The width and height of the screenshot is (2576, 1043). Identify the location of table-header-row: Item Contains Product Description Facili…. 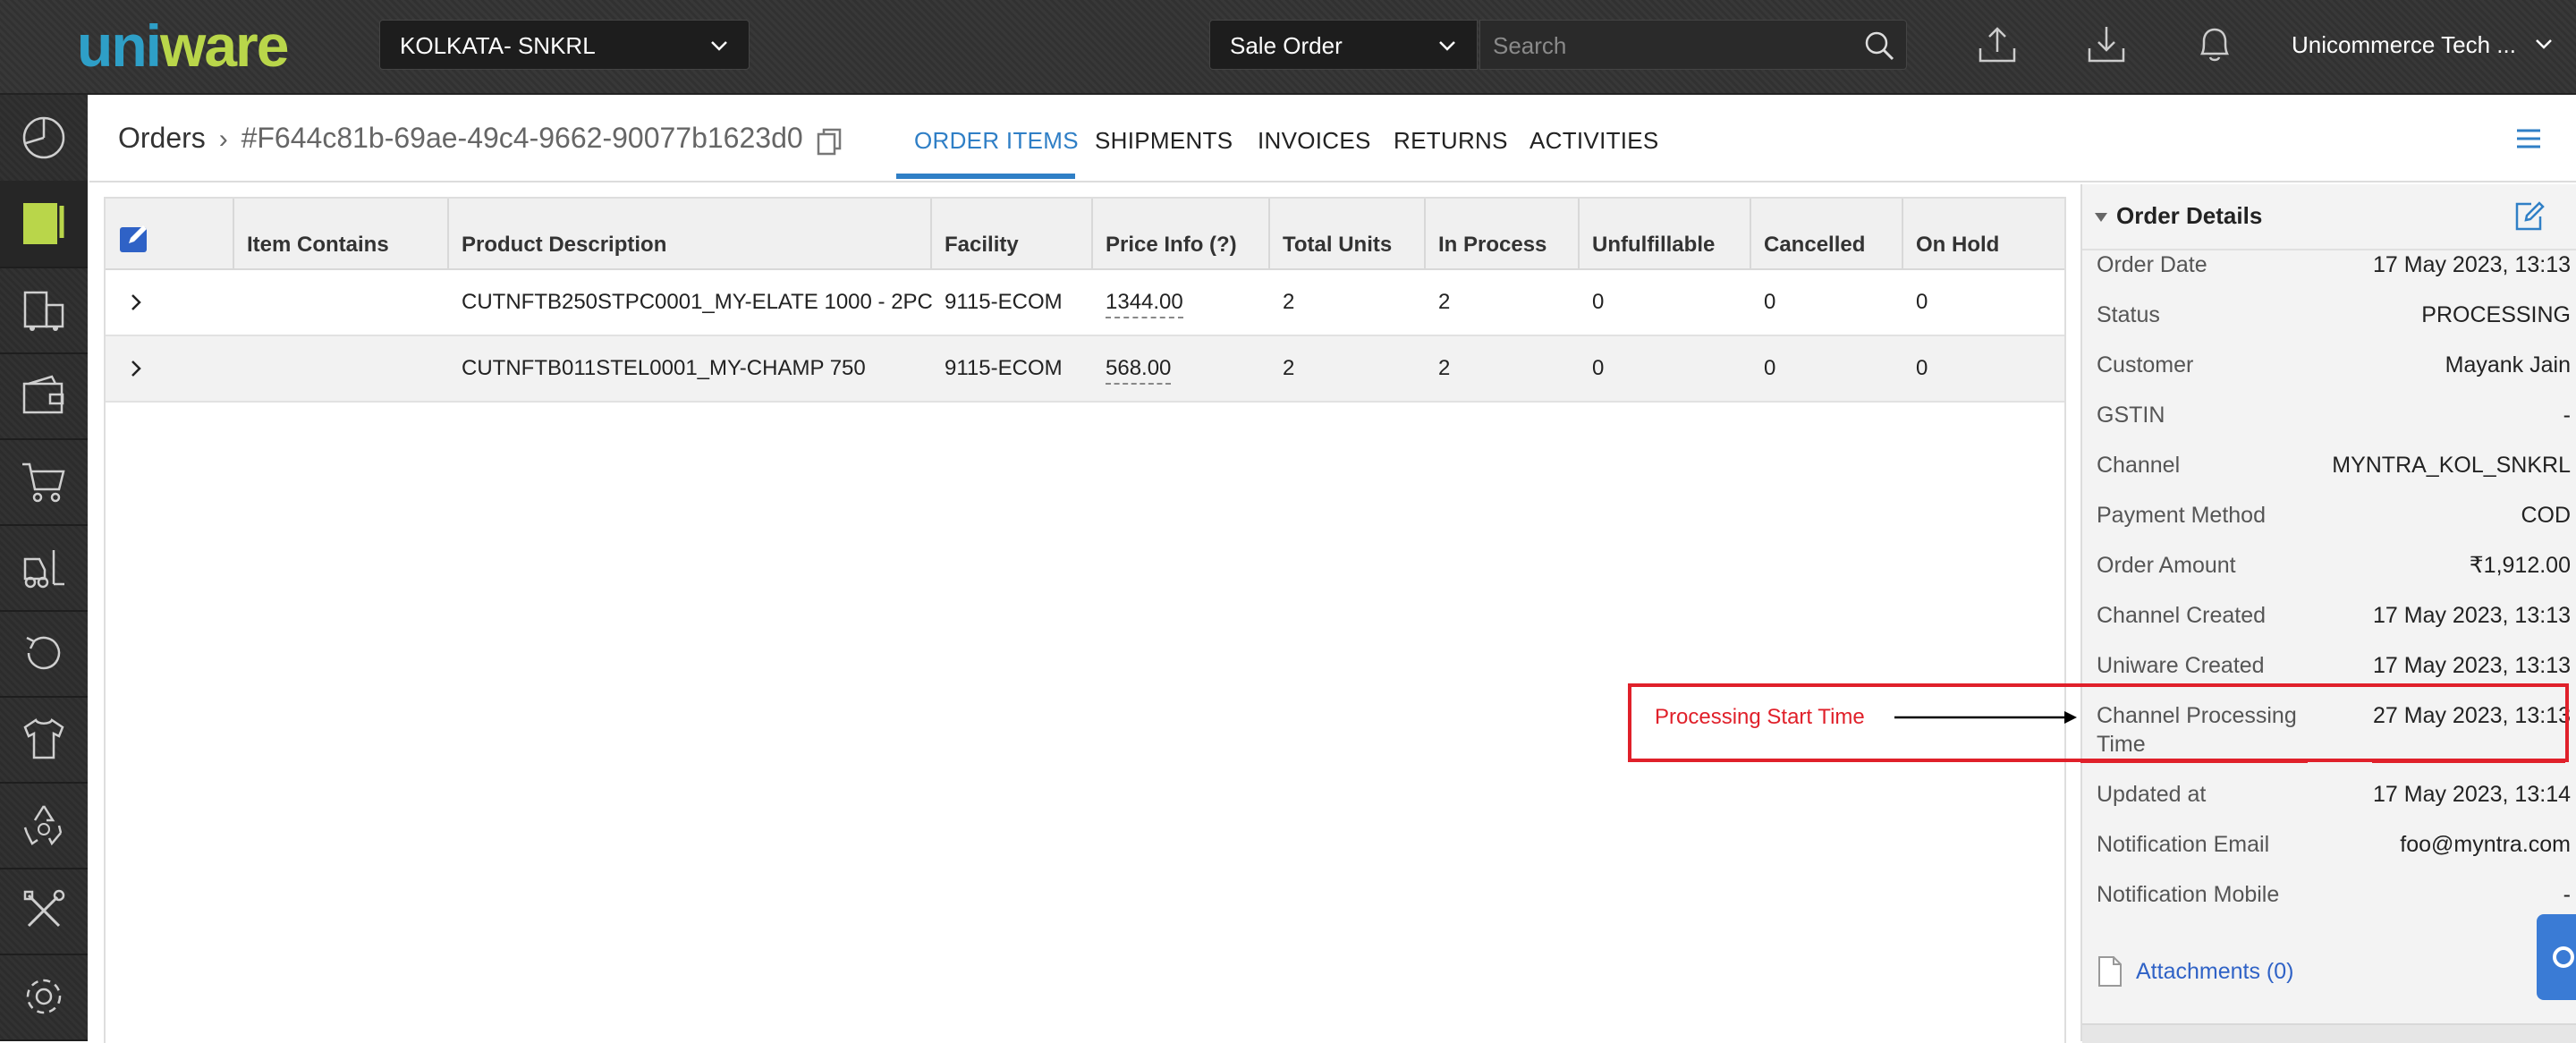
(1085, 235).